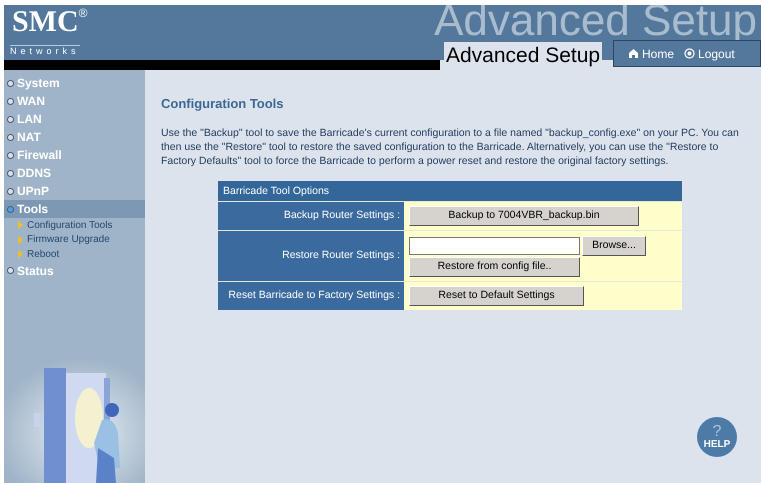  I want to click on row-label: Restore Router Settings :, so click(311, 256).